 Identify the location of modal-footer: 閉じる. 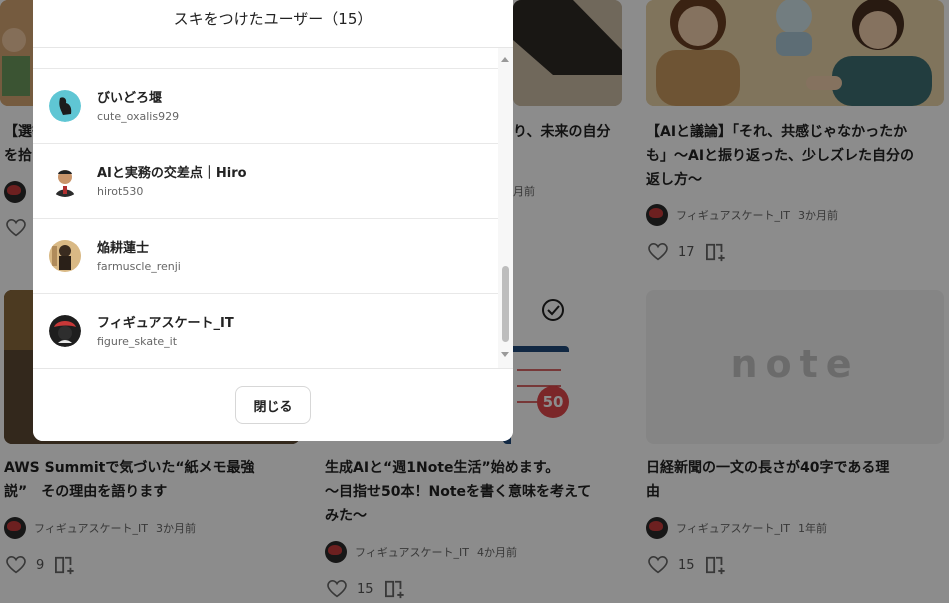
(273, 404).